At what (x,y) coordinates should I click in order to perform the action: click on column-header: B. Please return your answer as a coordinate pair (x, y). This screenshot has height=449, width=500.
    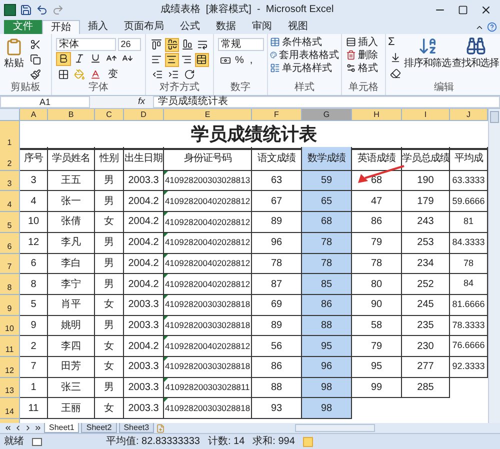
    Looking at the image, I should click on (71, 114).